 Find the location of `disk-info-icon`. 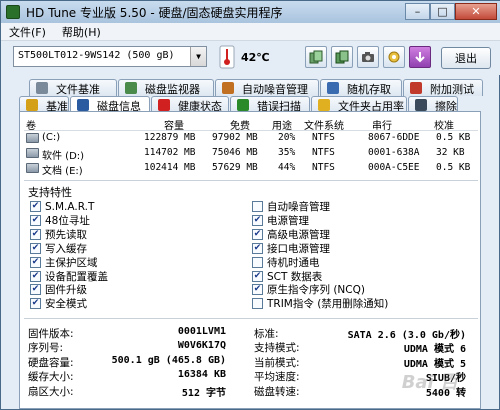

disk-info-icon is located at coordinates (83, 105).